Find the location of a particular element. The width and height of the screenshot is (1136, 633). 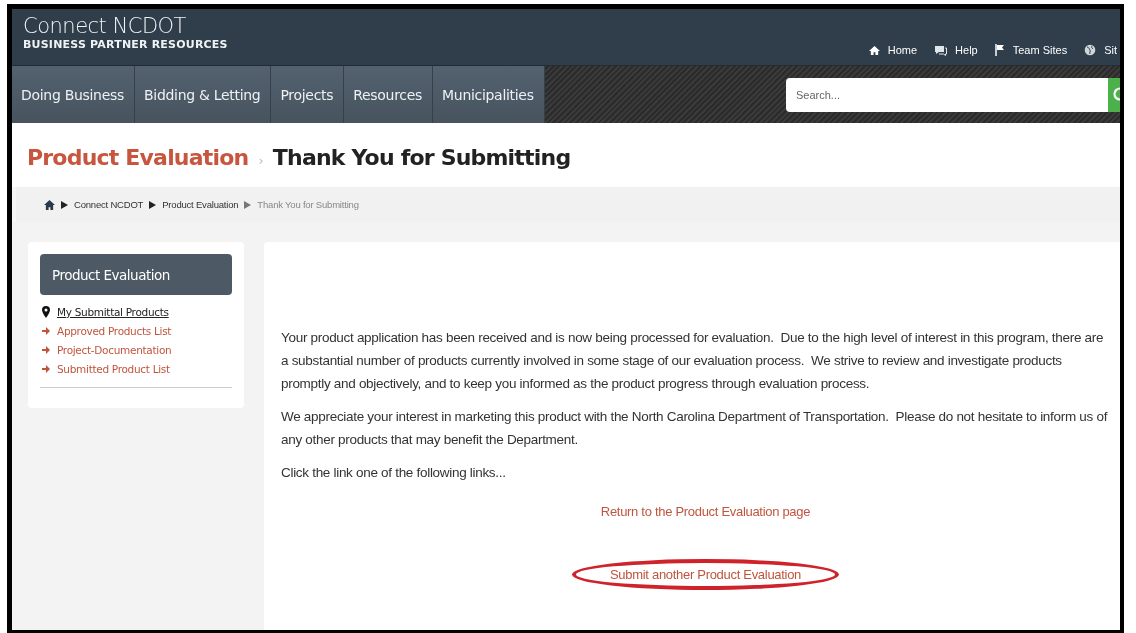

sidebar-link: Project-Documentation is located at coordinates (137, 350).